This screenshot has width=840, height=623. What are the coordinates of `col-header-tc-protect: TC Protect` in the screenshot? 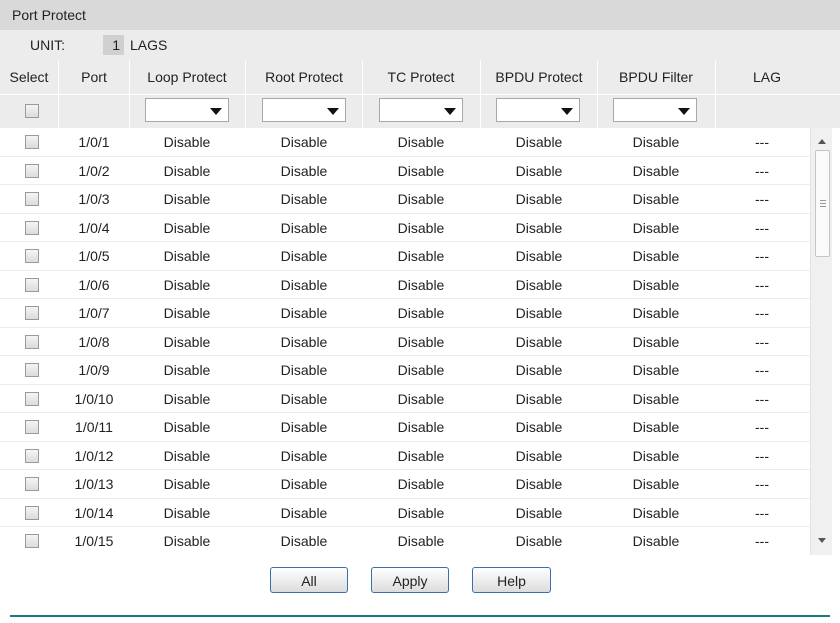 It's located at (421, 77).